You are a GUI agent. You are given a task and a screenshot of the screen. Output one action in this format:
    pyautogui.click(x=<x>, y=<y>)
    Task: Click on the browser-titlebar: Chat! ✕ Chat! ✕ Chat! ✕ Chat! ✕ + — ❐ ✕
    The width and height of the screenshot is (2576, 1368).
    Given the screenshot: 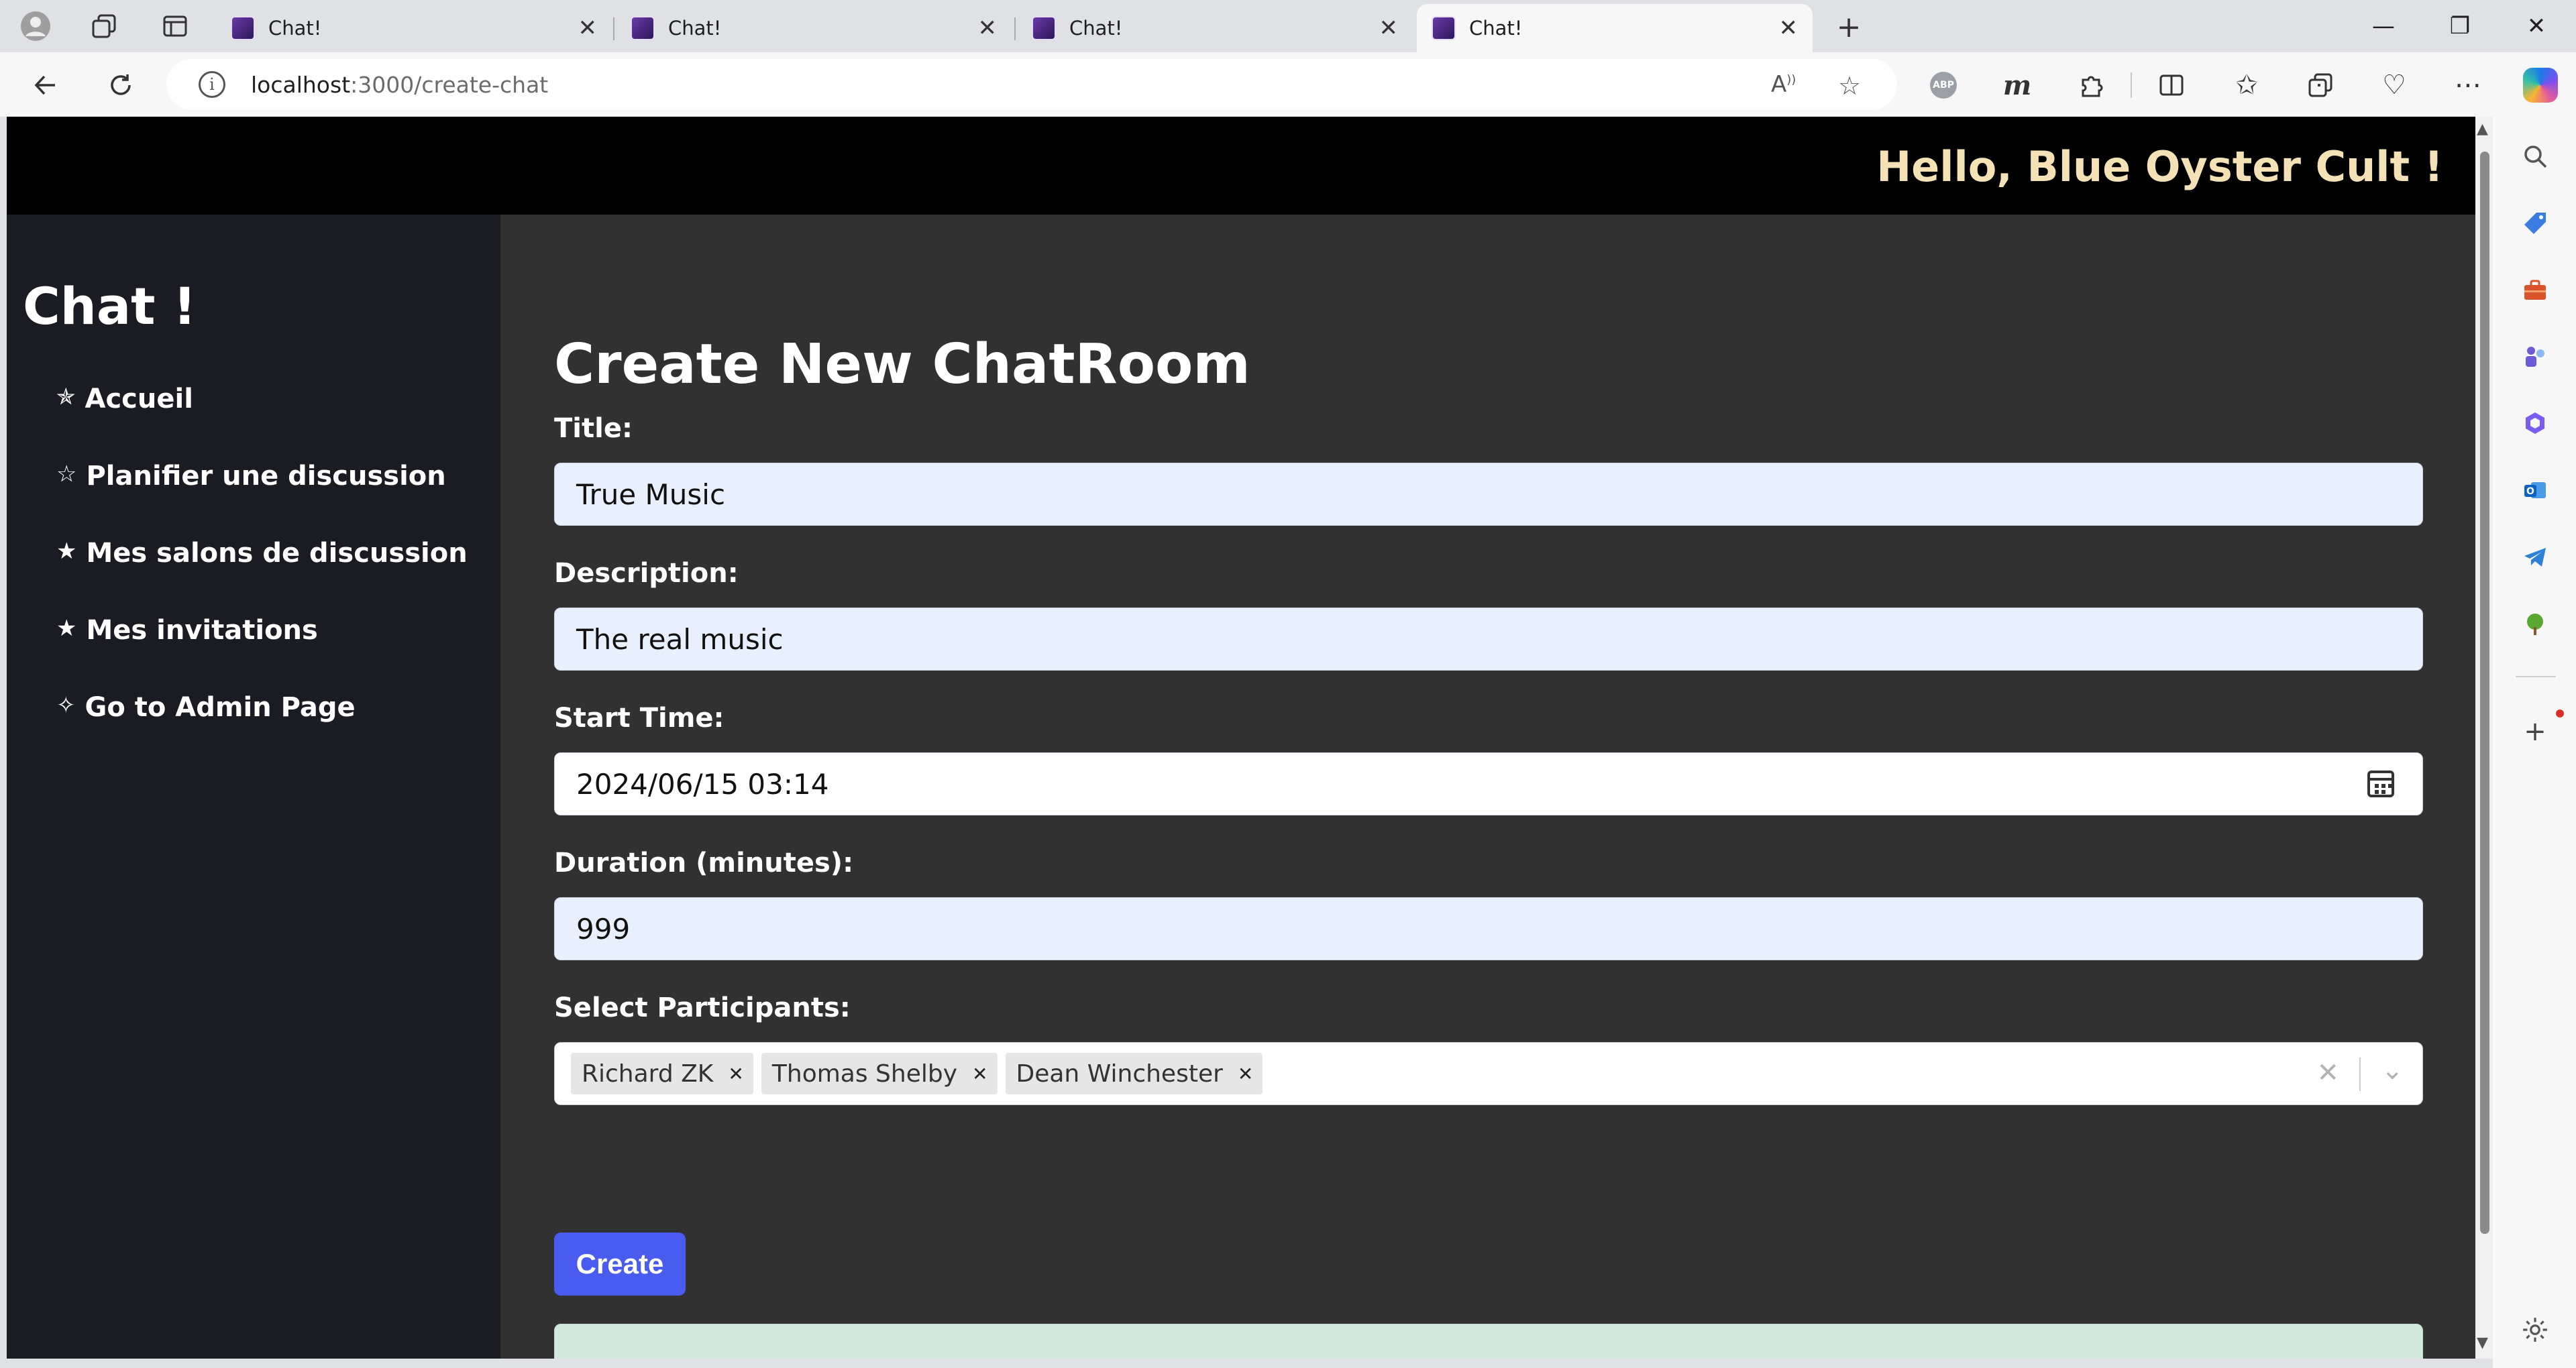 What is the action you would take?
    pyautogui.click(x=1288, y=26)
    